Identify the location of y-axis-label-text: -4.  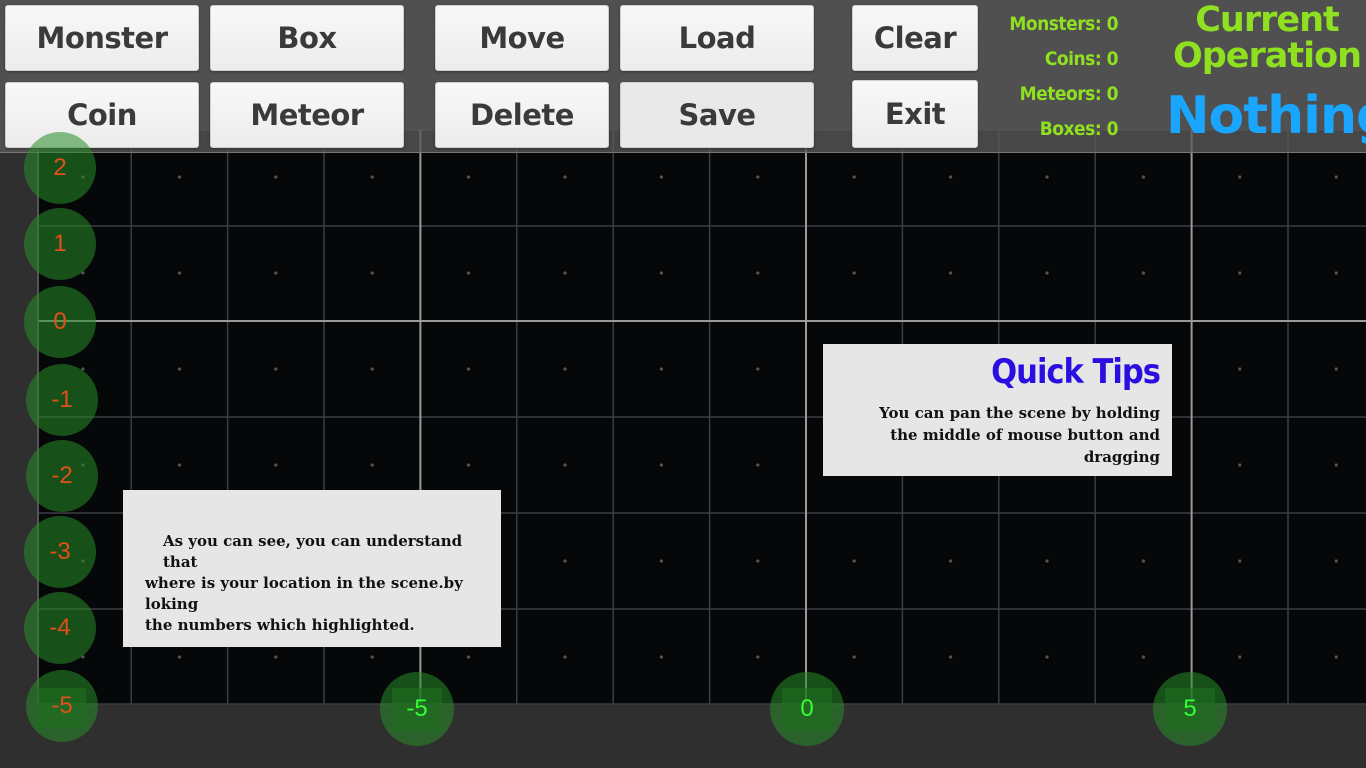
(60, 627).